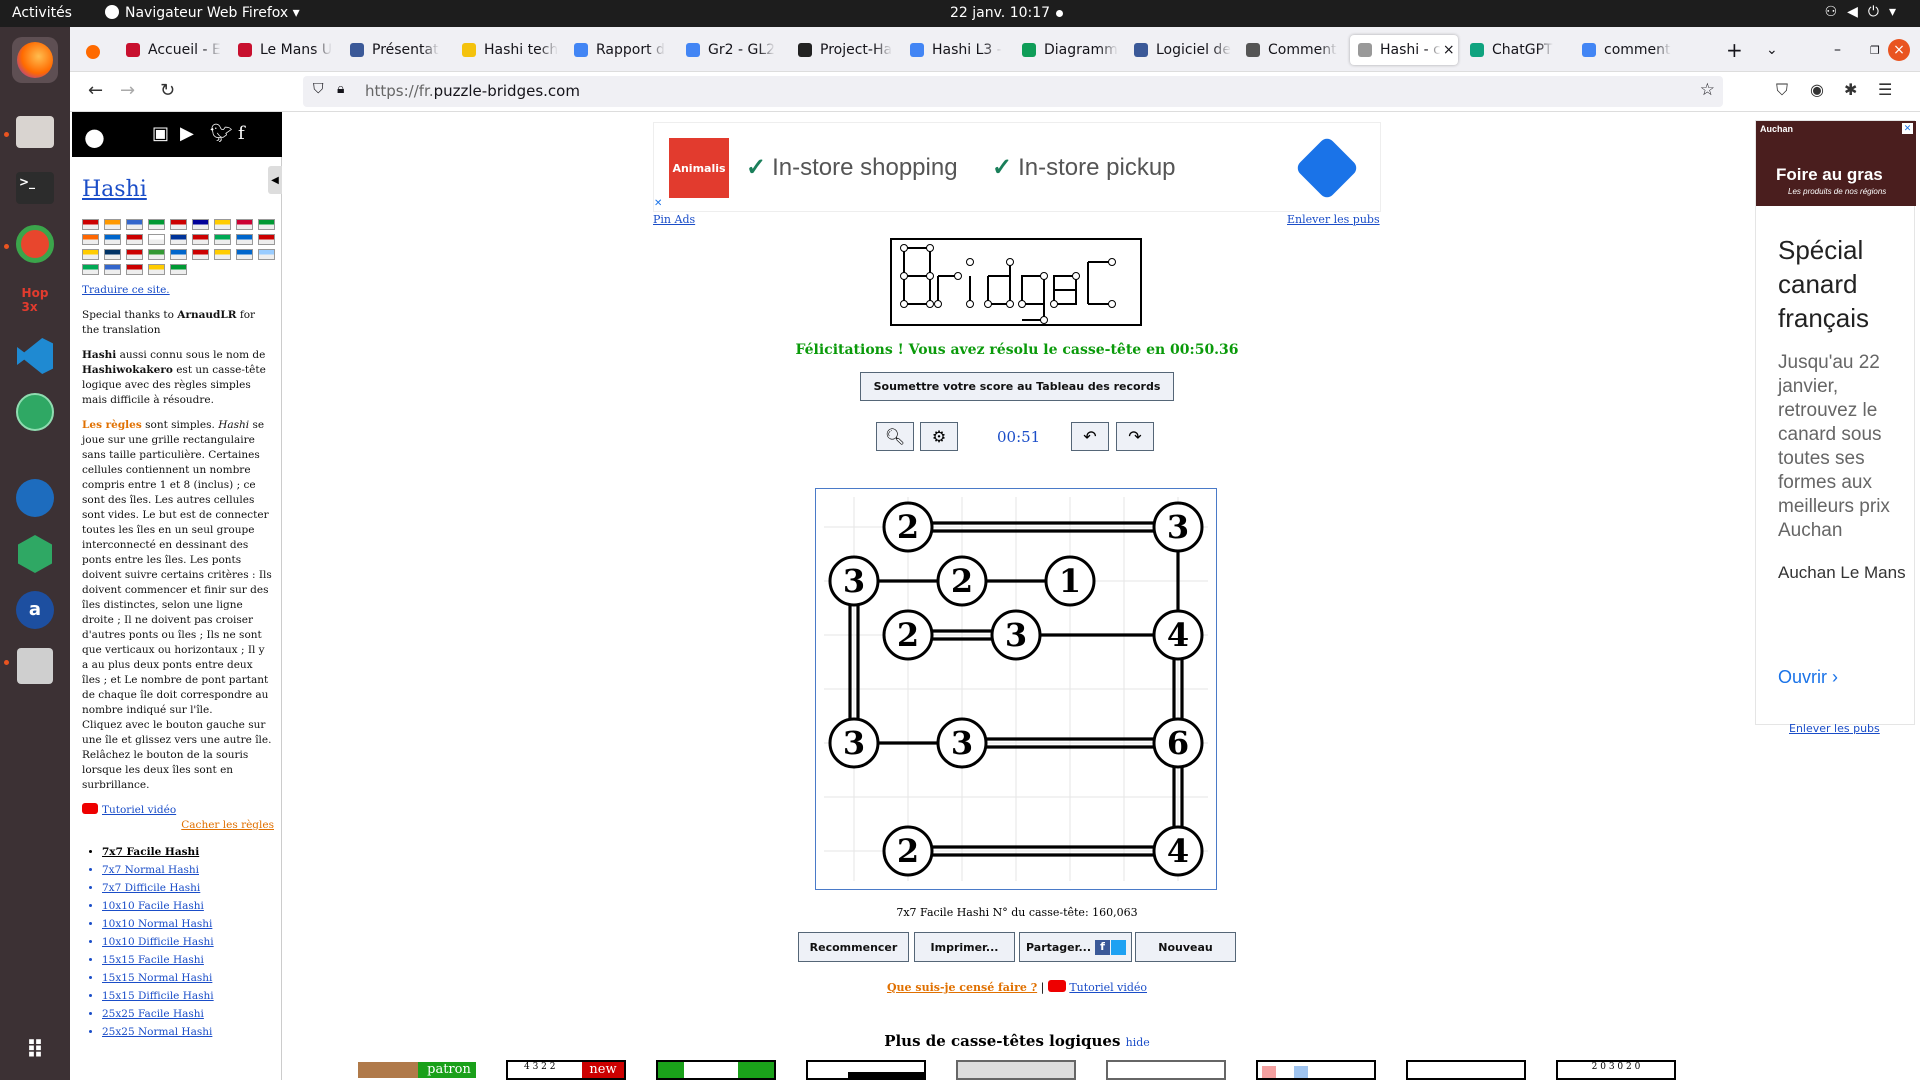 Image resolution: width=1920 pixels, height=1080 pixels. What do you see at coordinates (93, 52) in the screenshot?
I see `firefox-view-icon` at bounding box center [93, 52].